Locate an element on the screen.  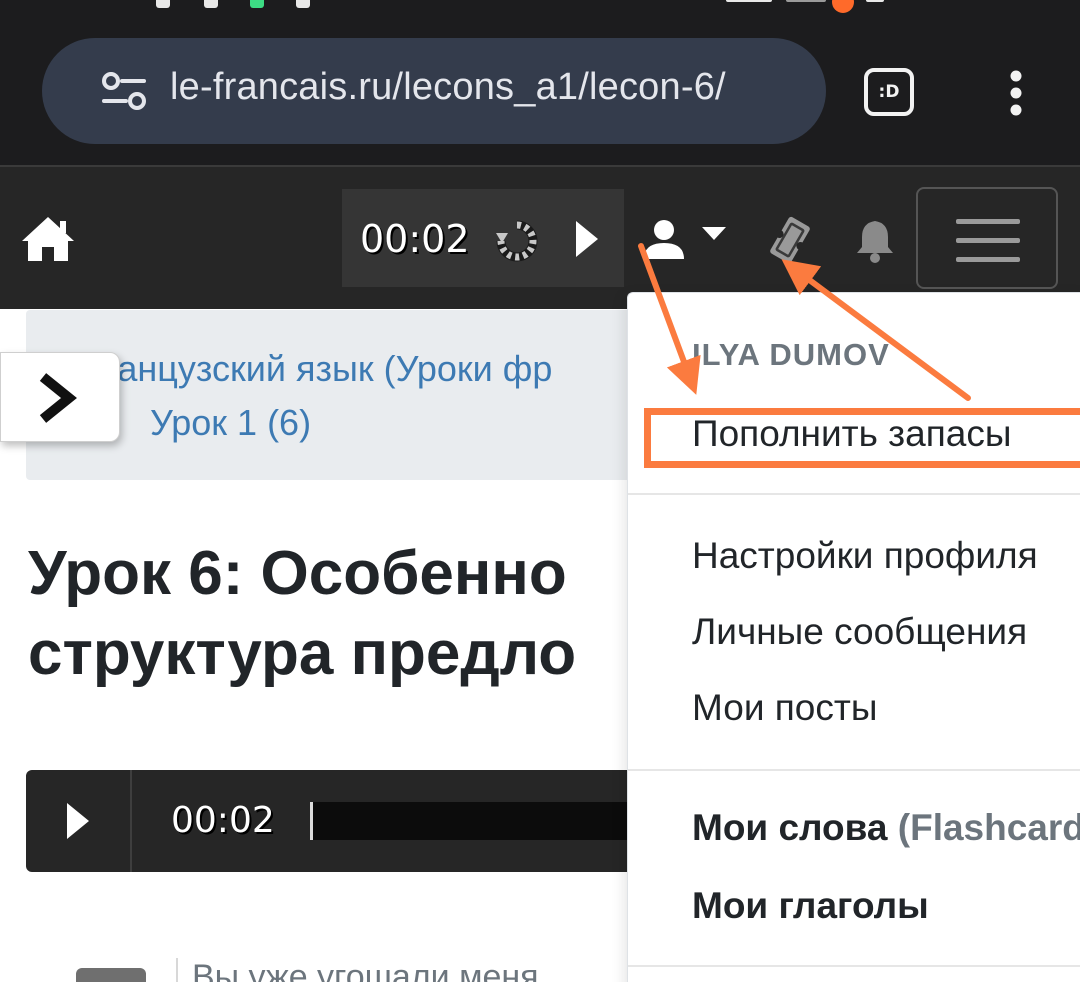
timer-text: 00:02 is located at coordinates (415, 239).